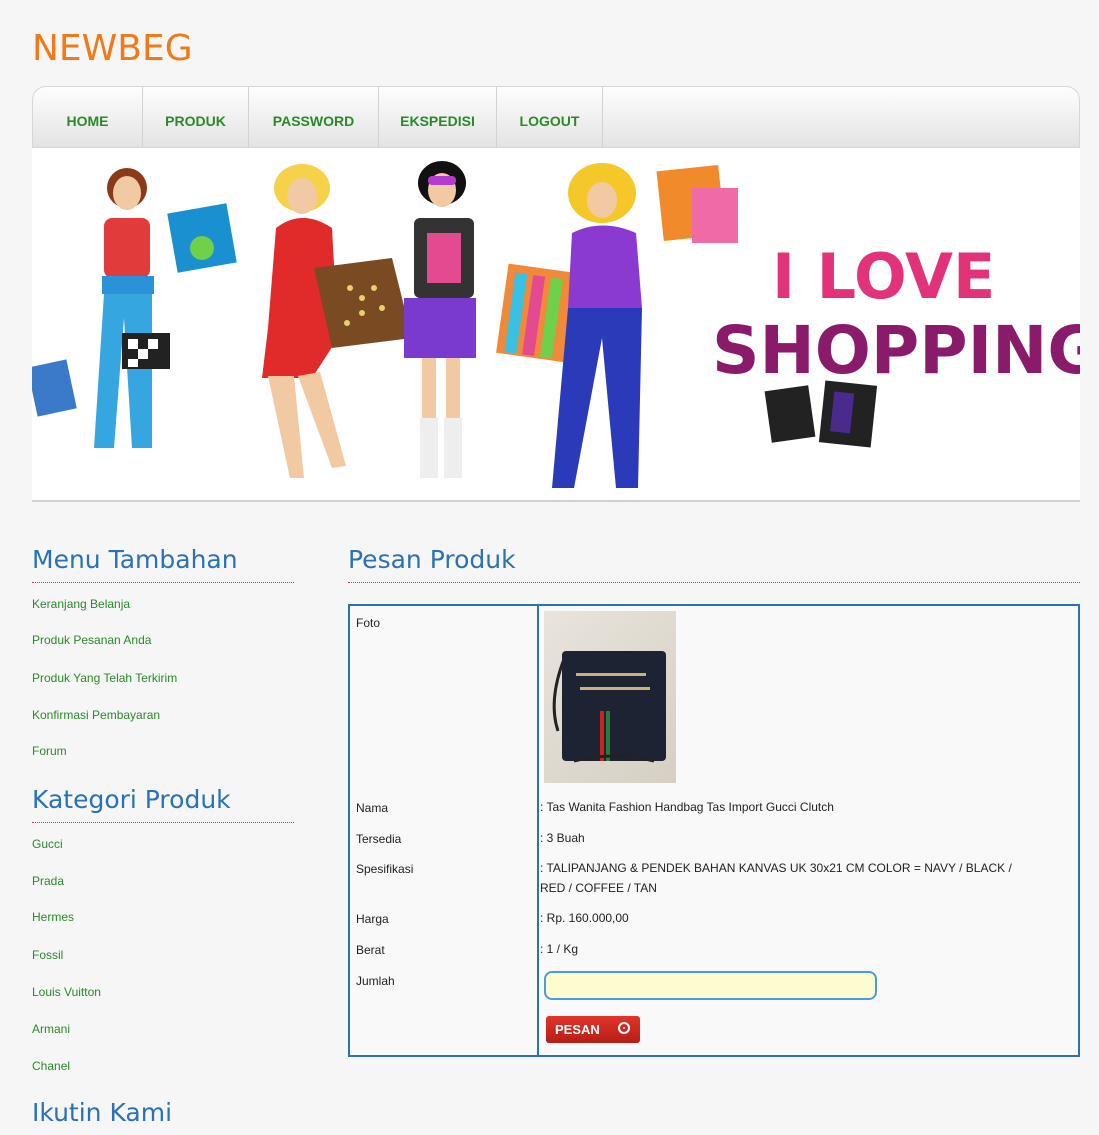  I want to click on main-nav: HOME PRODUK PASSWORD EKSPEDISI LOGOUT, so click(556, 117).